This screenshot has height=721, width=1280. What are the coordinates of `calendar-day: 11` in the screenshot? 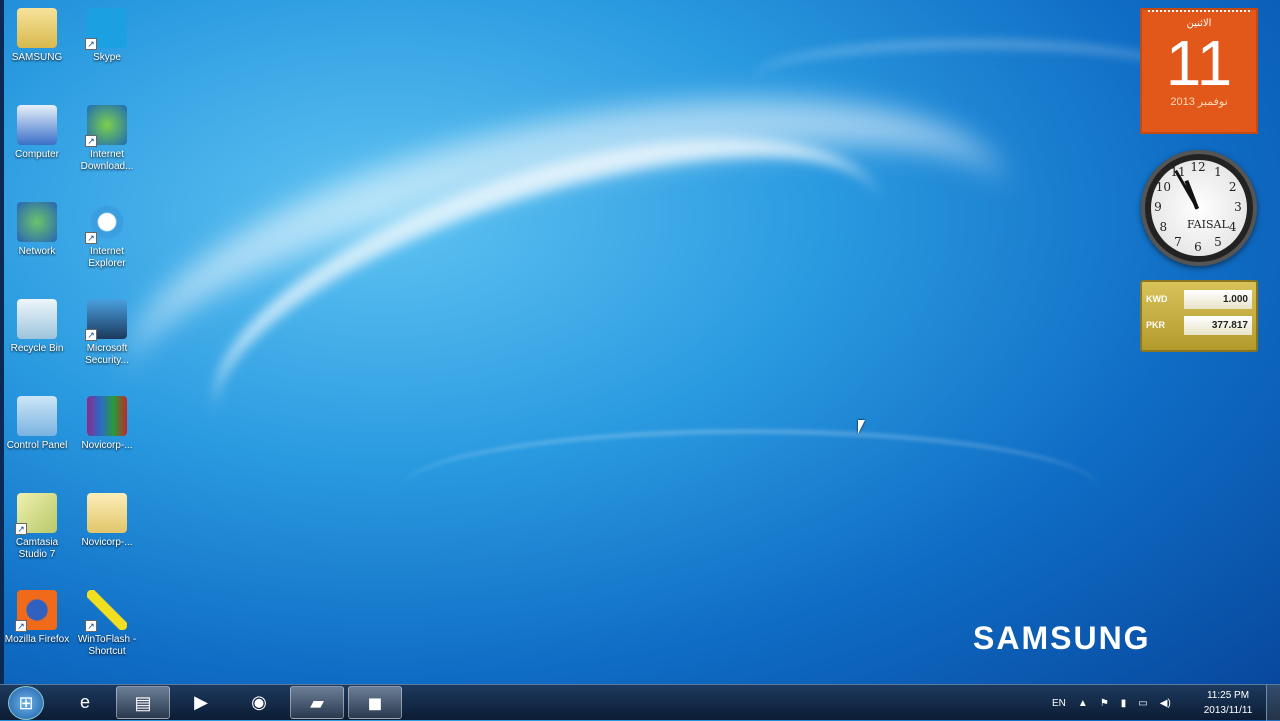 It's located at (1199, 63).